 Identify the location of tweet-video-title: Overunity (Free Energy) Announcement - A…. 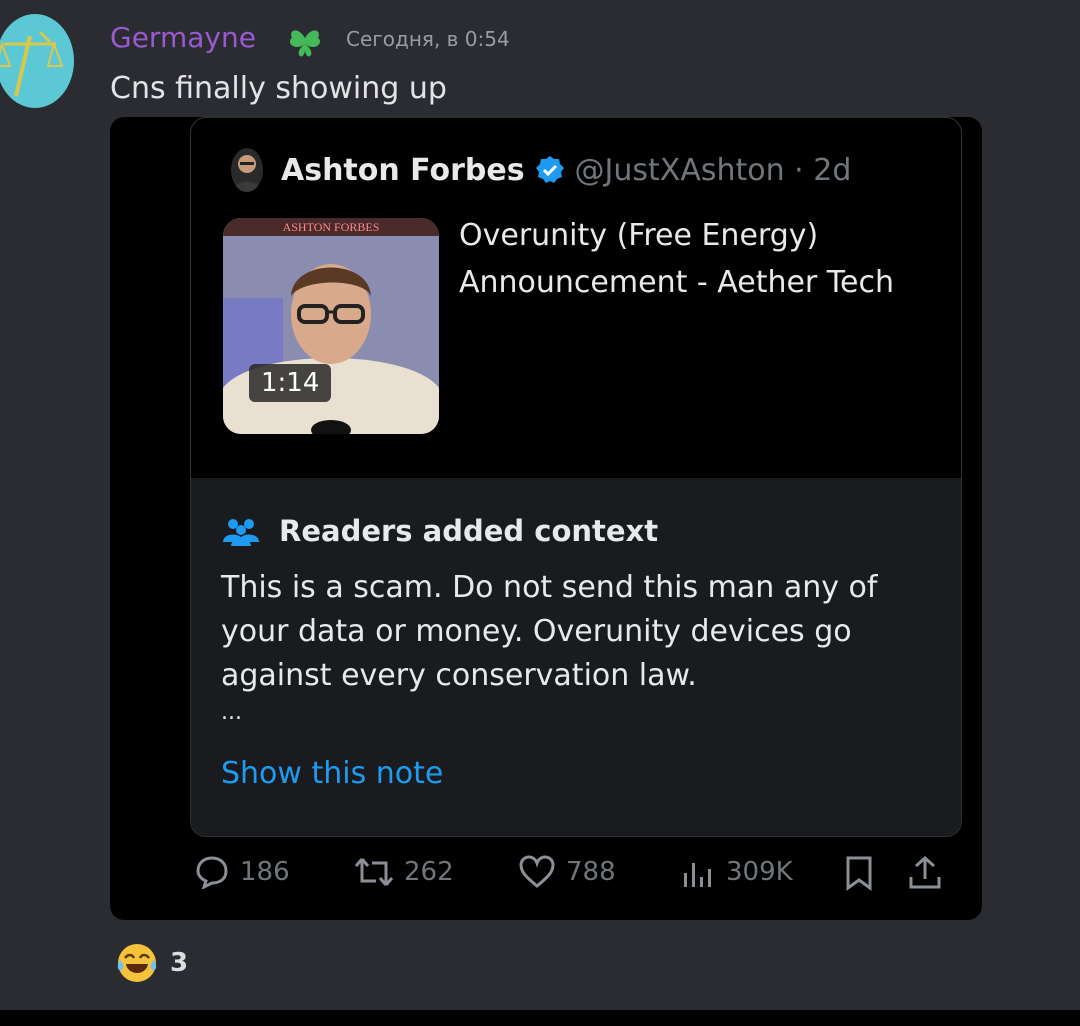
(679, 259).